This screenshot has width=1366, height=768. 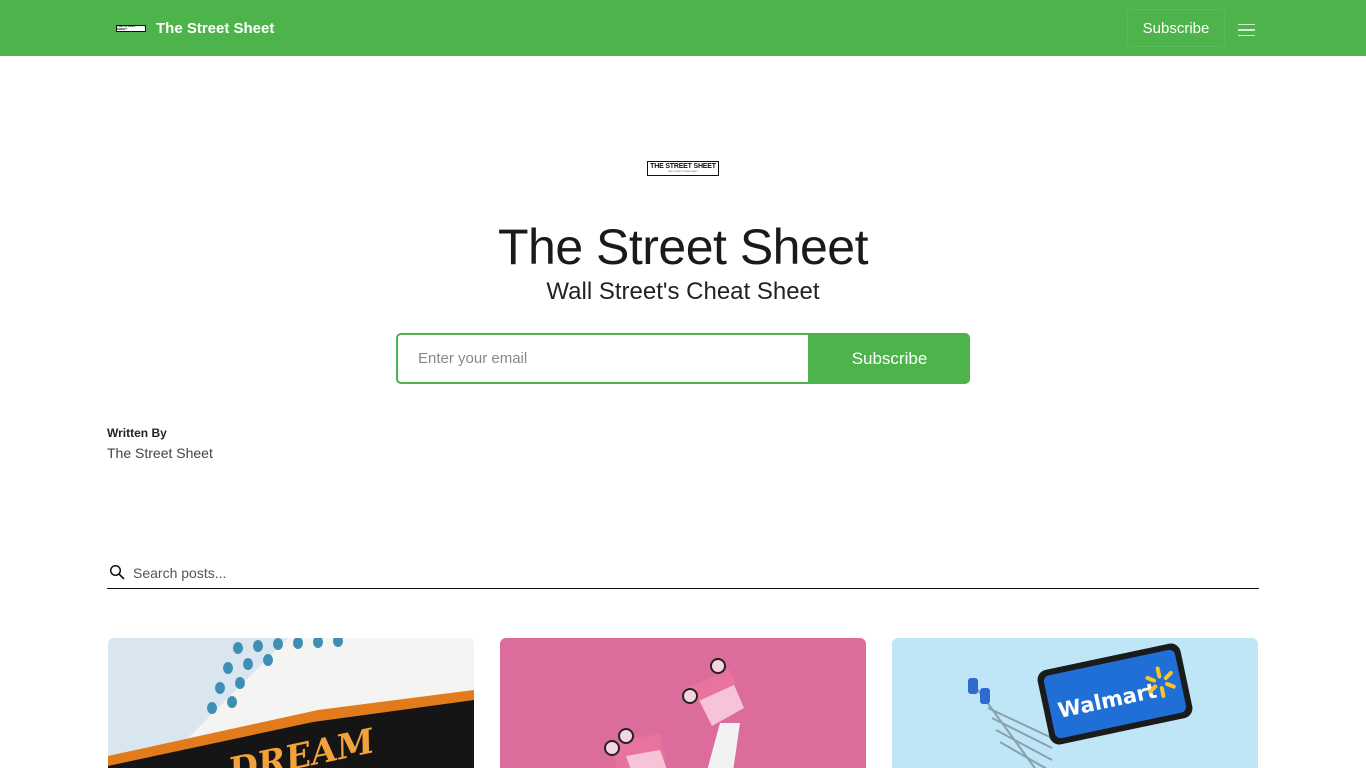 What do you see at coordinates (137, 433) in the screenshot?
I see `written-by-label: Written By` at bounding box center [137, 433].